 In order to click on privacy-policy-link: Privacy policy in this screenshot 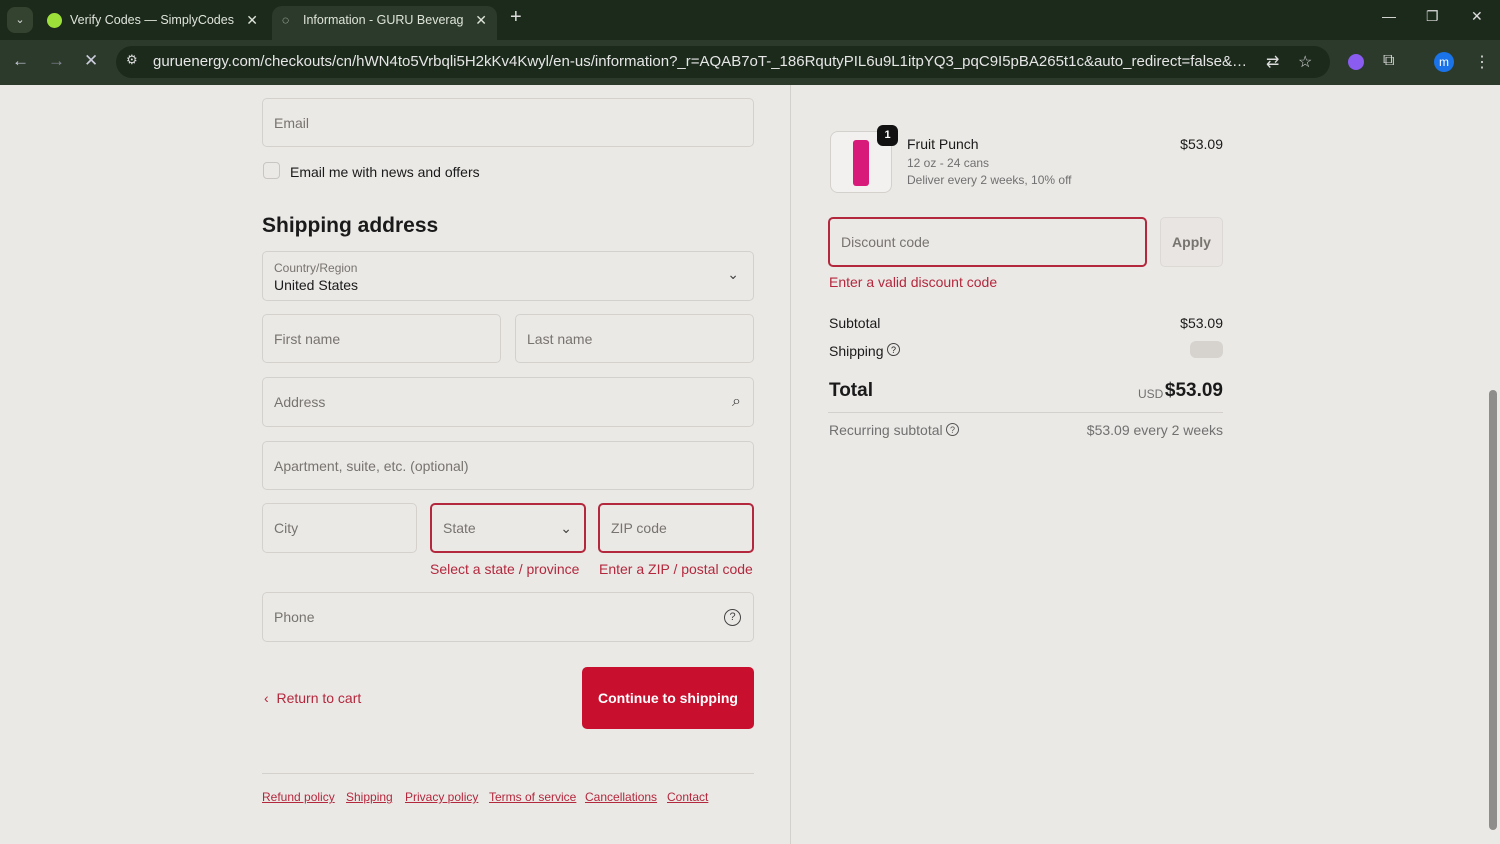, I will do `click(441, 797)`.